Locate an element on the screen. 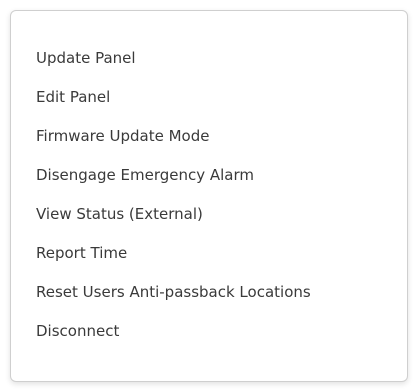  menu-item-view-status-external: View Status (External) is located at coordinates (209, 214).